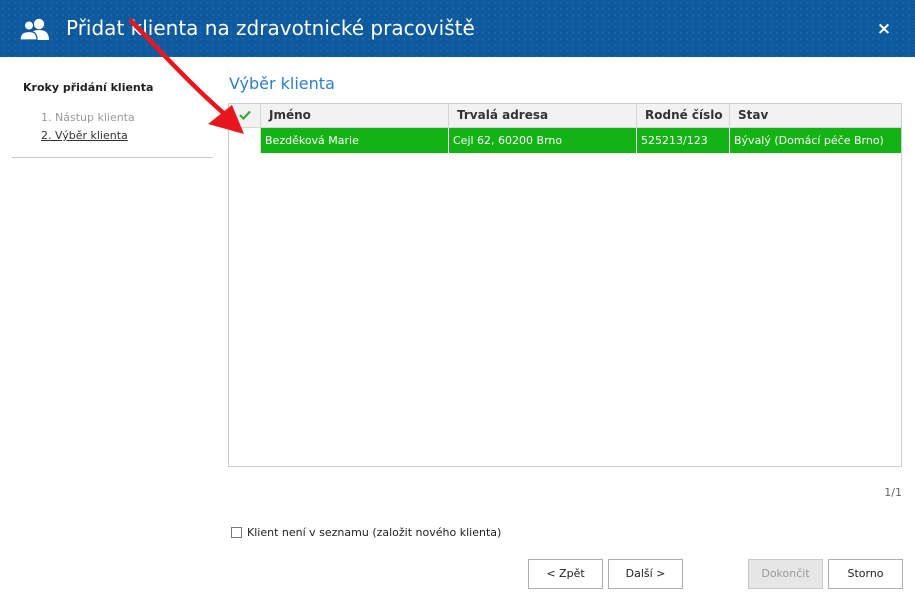 Image resolution: width=915 pixels, height=599 pixels. I want to click on check-icon, so click(244, 115).